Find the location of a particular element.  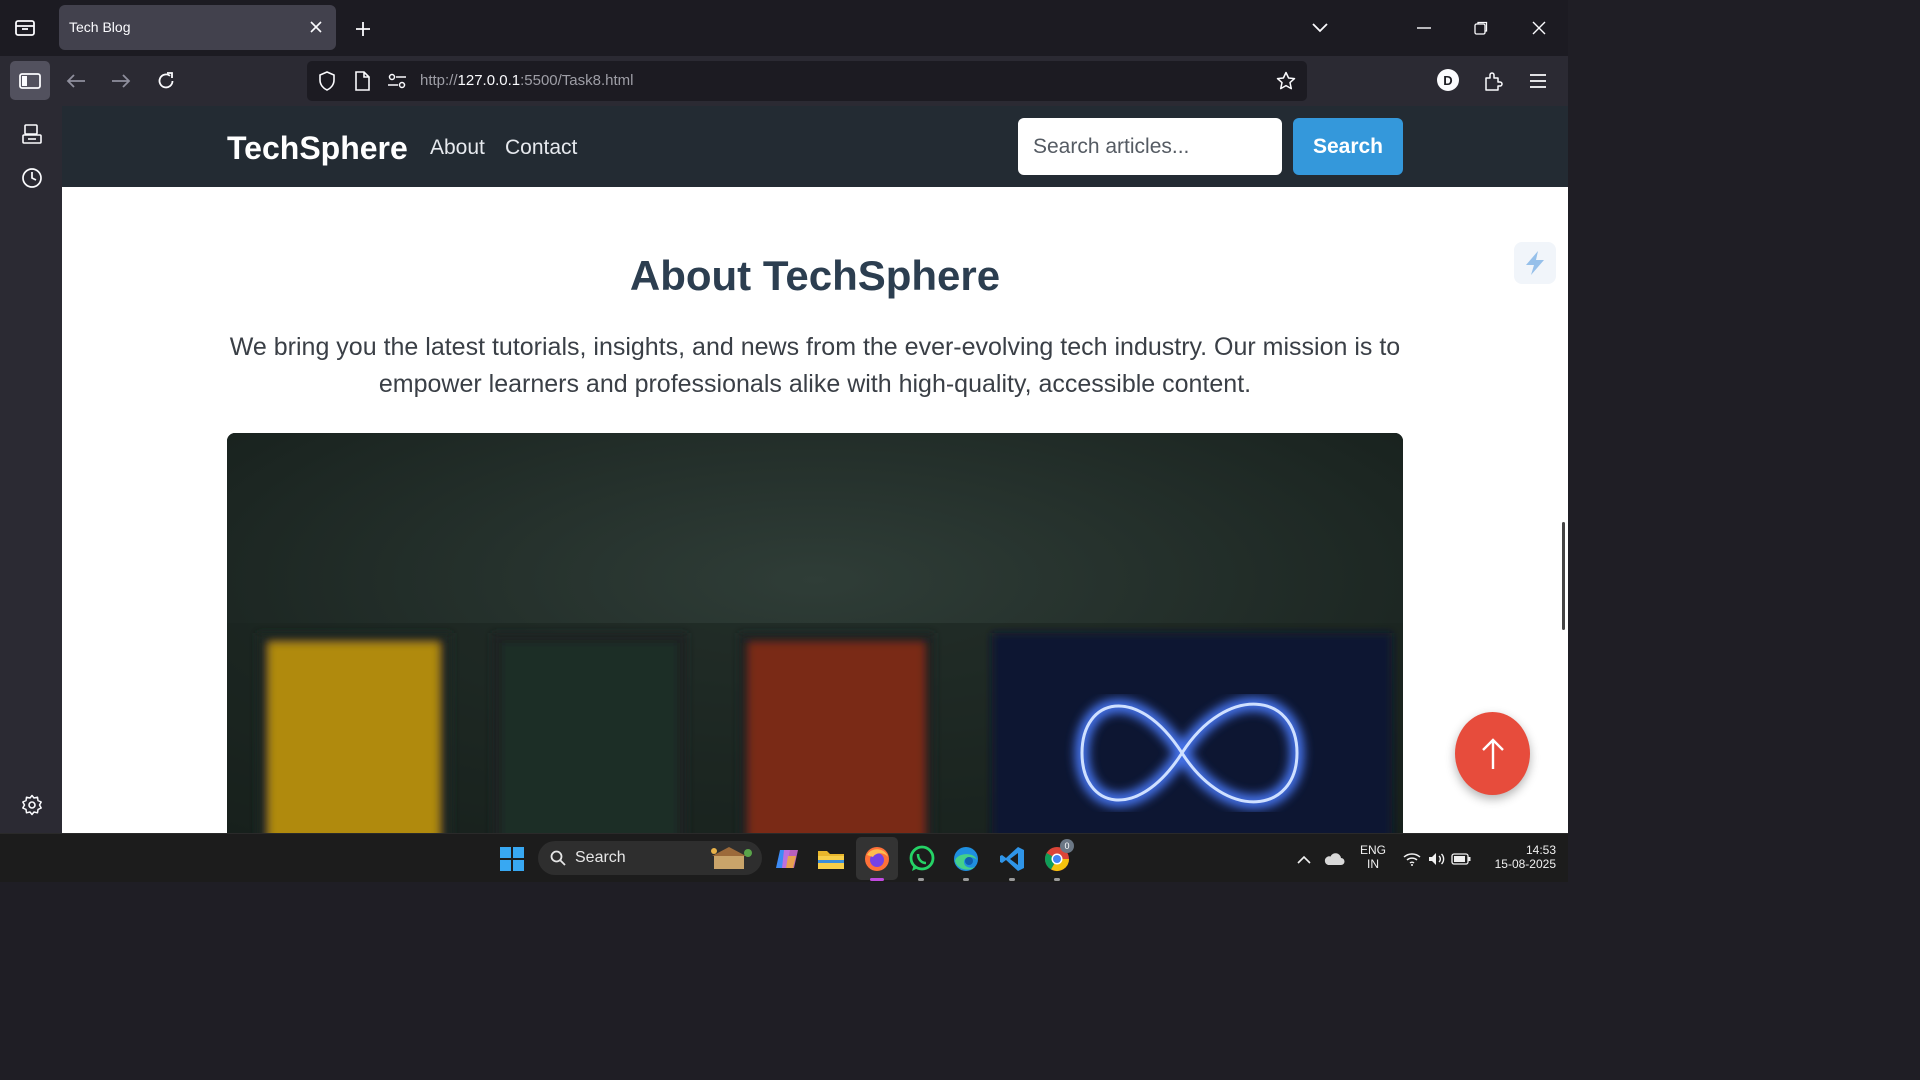

scroll-to-top-button is located at coordinates (1492, 753).